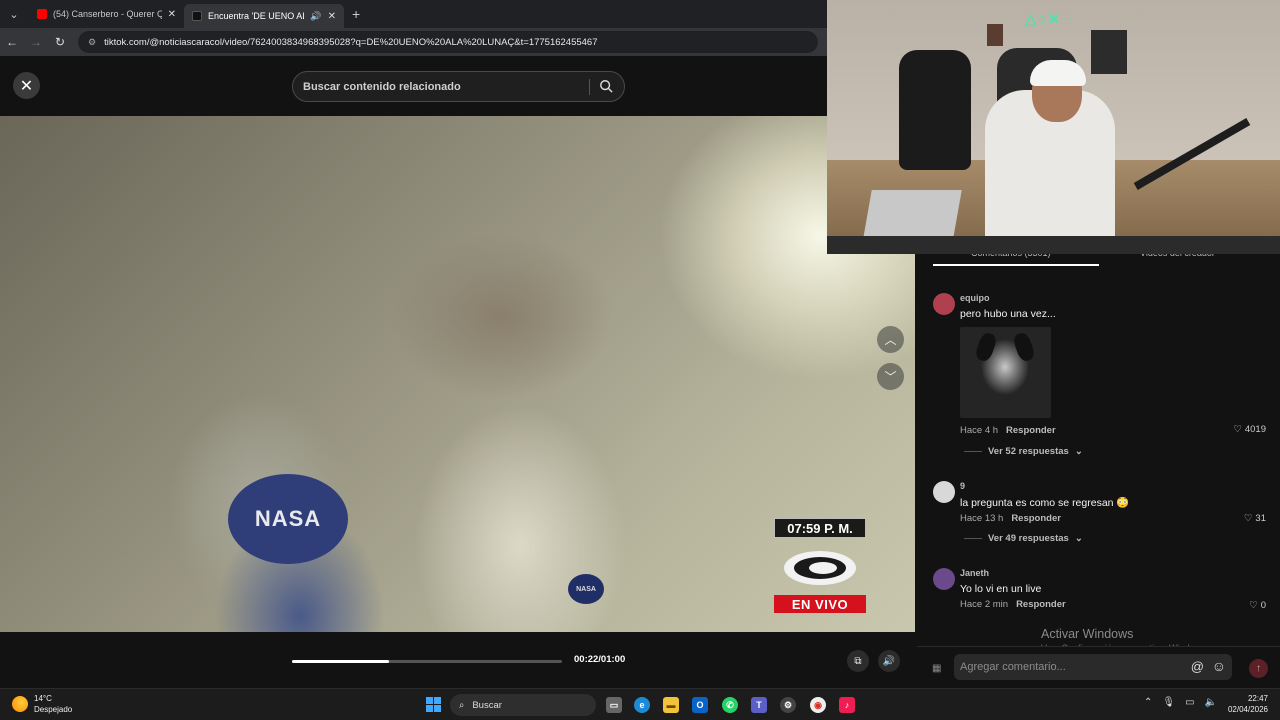 Image resolution: width=1280 pixels, height=720 pixels. What do you see at coordinates (1016, 265) in the screenshot?
I see `active-tab-underline` at bounding box center [1016, 265].